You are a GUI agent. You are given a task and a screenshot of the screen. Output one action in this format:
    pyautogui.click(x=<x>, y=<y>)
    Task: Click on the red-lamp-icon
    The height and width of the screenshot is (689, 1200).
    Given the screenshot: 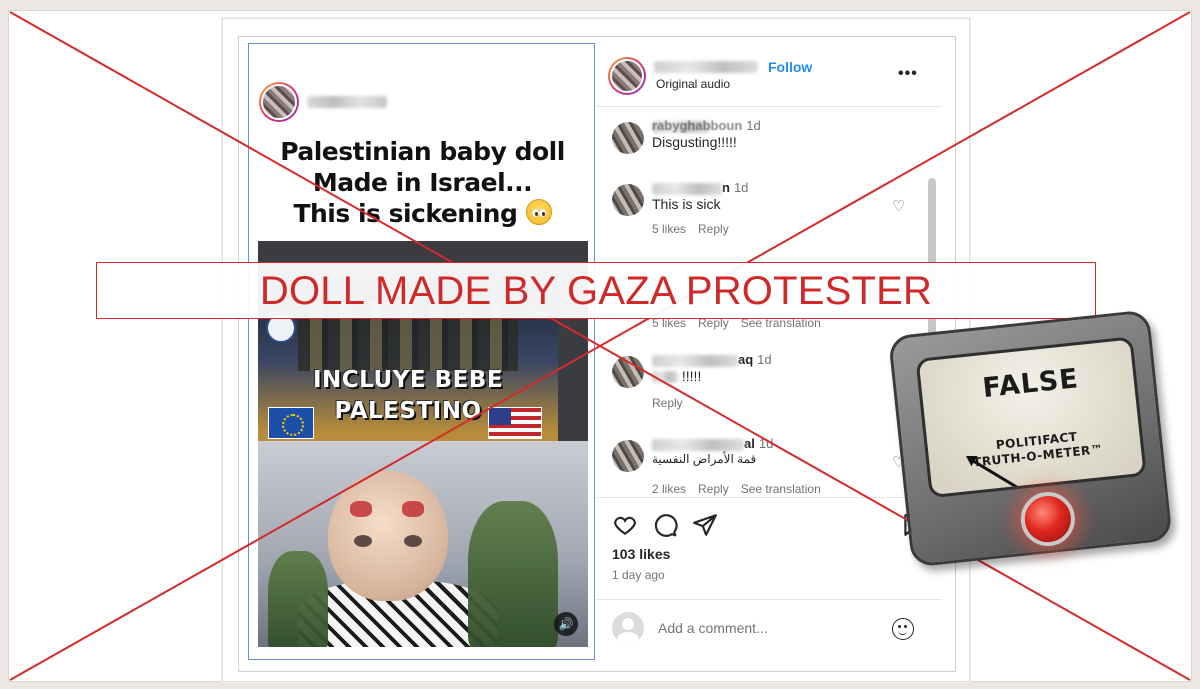 What is the action you would take?
    pyautogui.click(x=1048, y=519)
    